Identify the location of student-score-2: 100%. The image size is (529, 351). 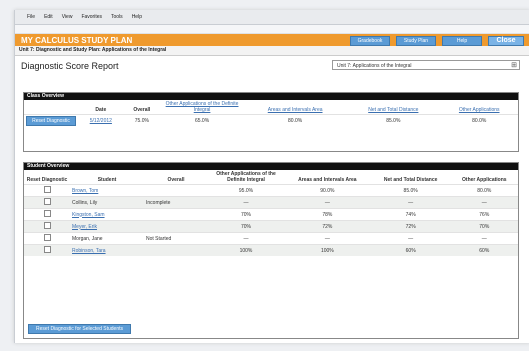
(327, 250).